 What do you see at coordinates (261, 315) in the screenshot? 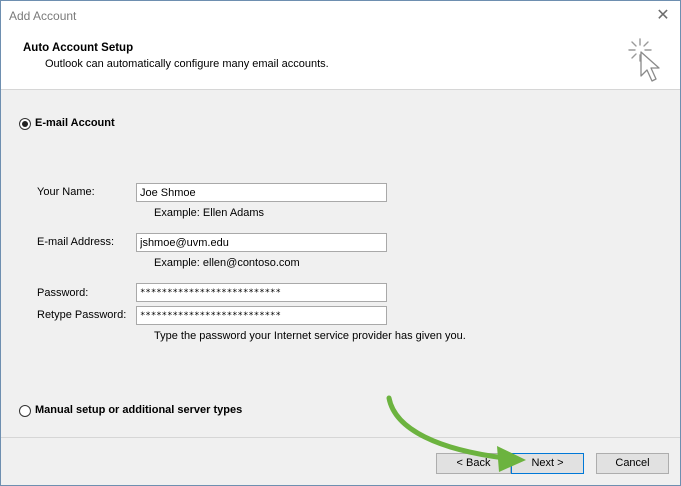
I see `retype-password-field` at bounding box center [261, 315].